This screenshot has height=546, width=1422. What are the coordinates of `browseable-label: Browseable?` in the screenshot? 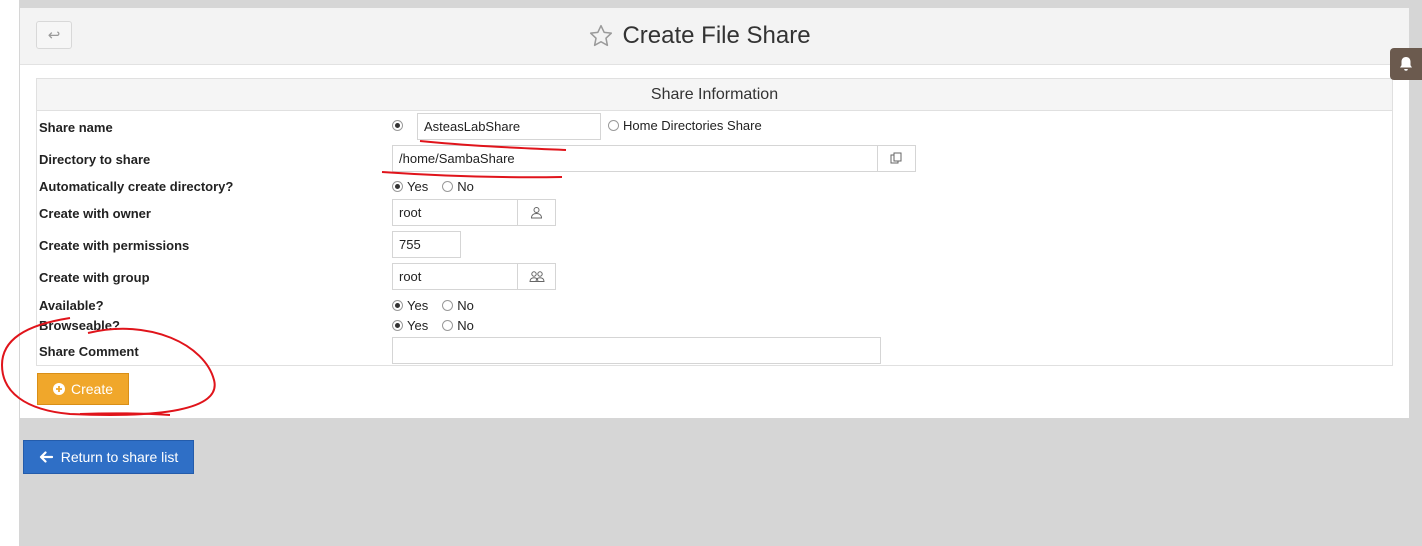 It's located at (79, 325).